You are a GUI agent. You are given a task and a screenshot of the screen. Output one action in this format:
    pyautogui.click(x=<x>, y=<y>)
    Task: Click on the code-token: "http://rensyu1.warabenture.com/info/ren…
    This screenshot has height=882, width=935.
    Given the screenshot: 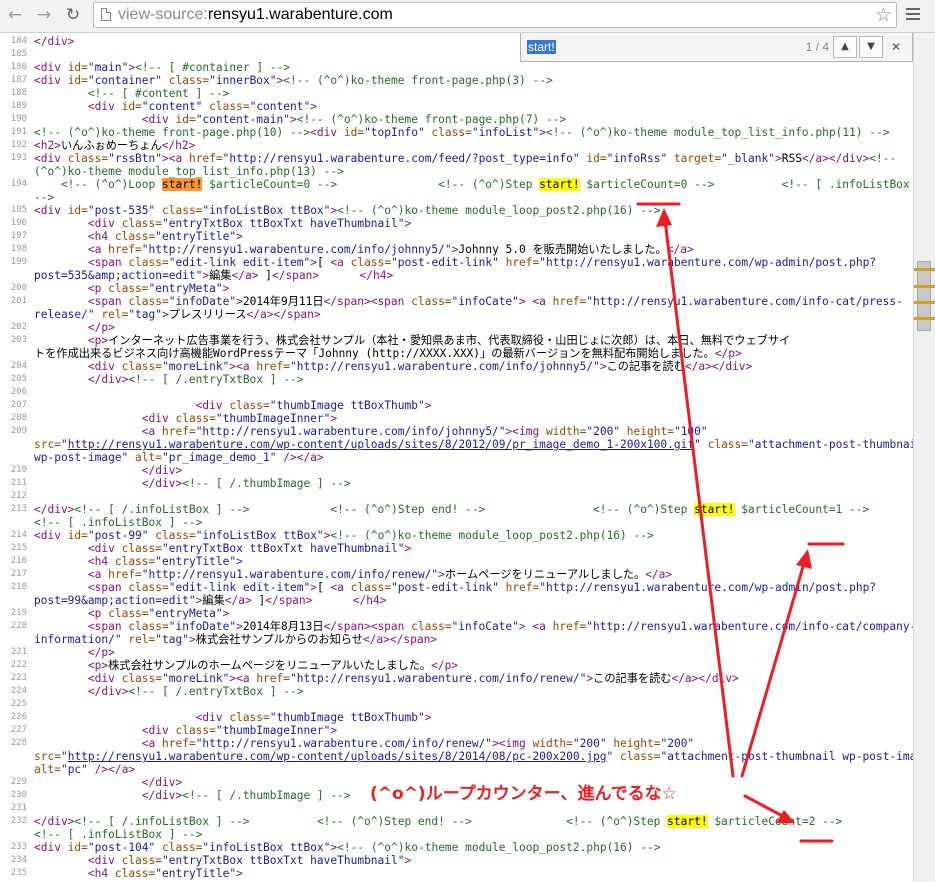 What is the action you would take?
    pyautogui.click(x=344, y=743)
    